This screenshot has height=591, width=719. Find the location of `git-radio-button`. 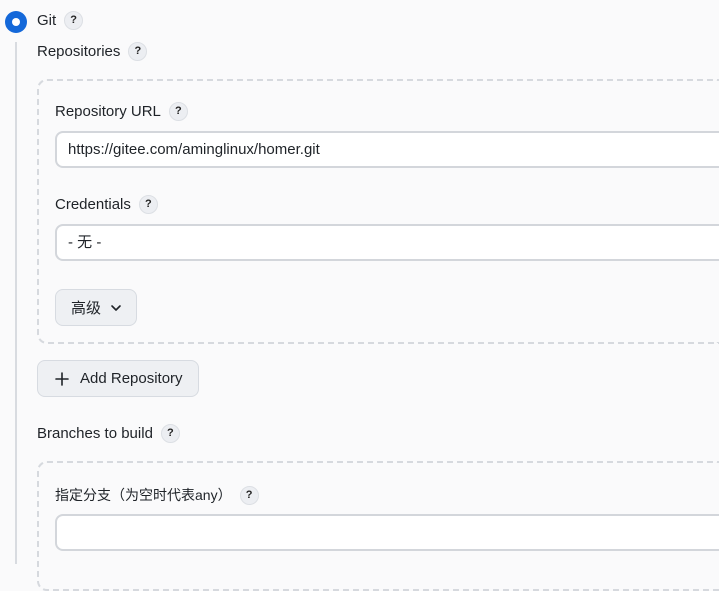

git-radio-button is located at coordinates (16, 22).